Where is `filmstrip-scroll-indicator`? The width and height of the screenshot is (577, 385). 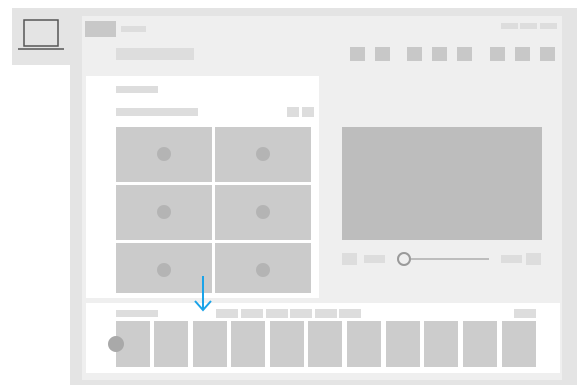
filmstrip-scroll-indicator is located at coordinates (116, 344).